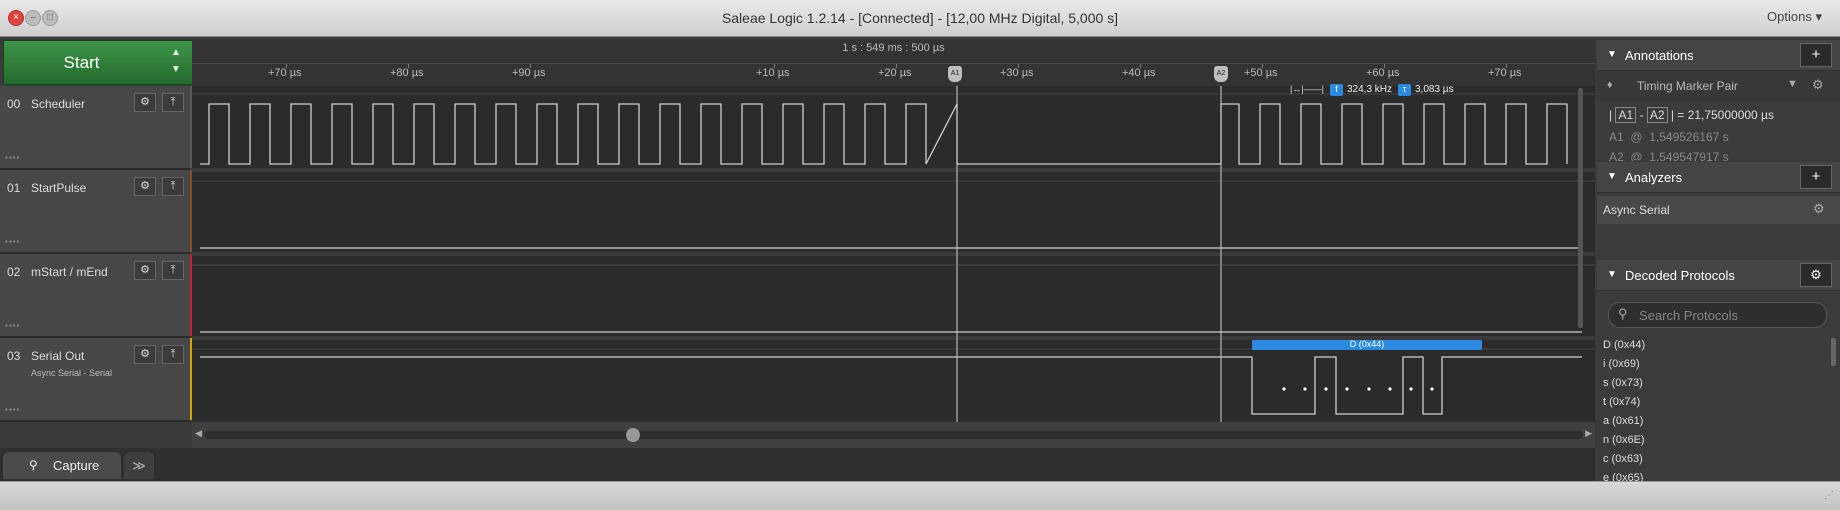 The image size is (1840, 510). What do you see at coordinates (893, 435) in the screenshot?
I see `horizontal-scrollbar: ◀ ▶` at bounding box center [893, 435].